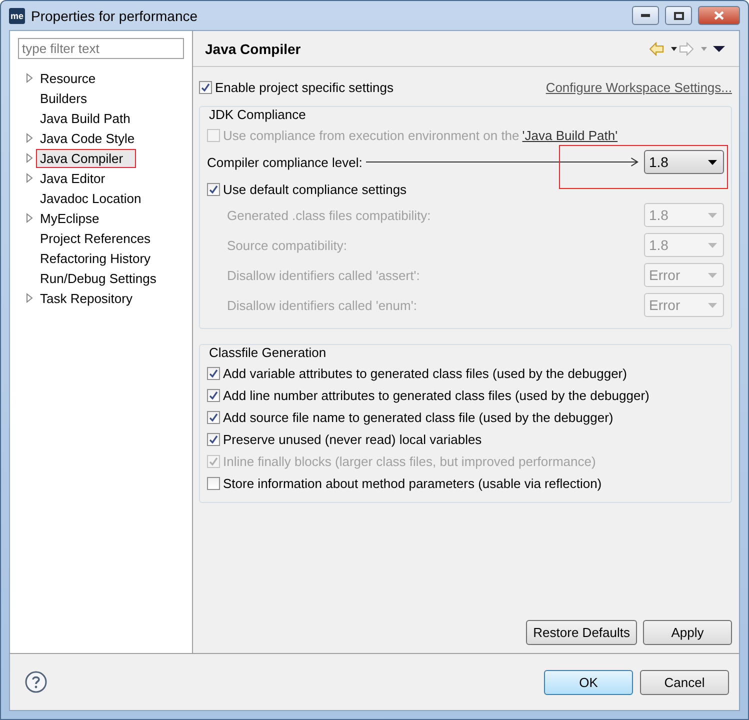 This screenshot has height=720, width=749. Describe the element at coordinates (90, 198) in the screenshot. I see `tree-item: Javadoc Location` at that location.